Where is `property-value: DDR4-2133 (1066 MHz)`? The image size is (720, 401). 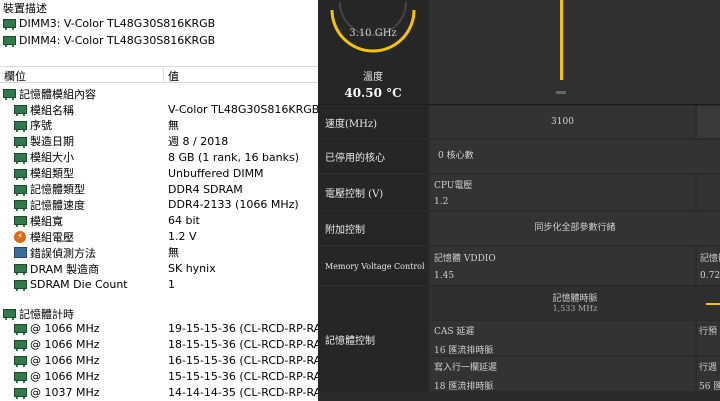 property-value: DDR4-2133 (1066 MHz) is located at coordinates (233, 205).